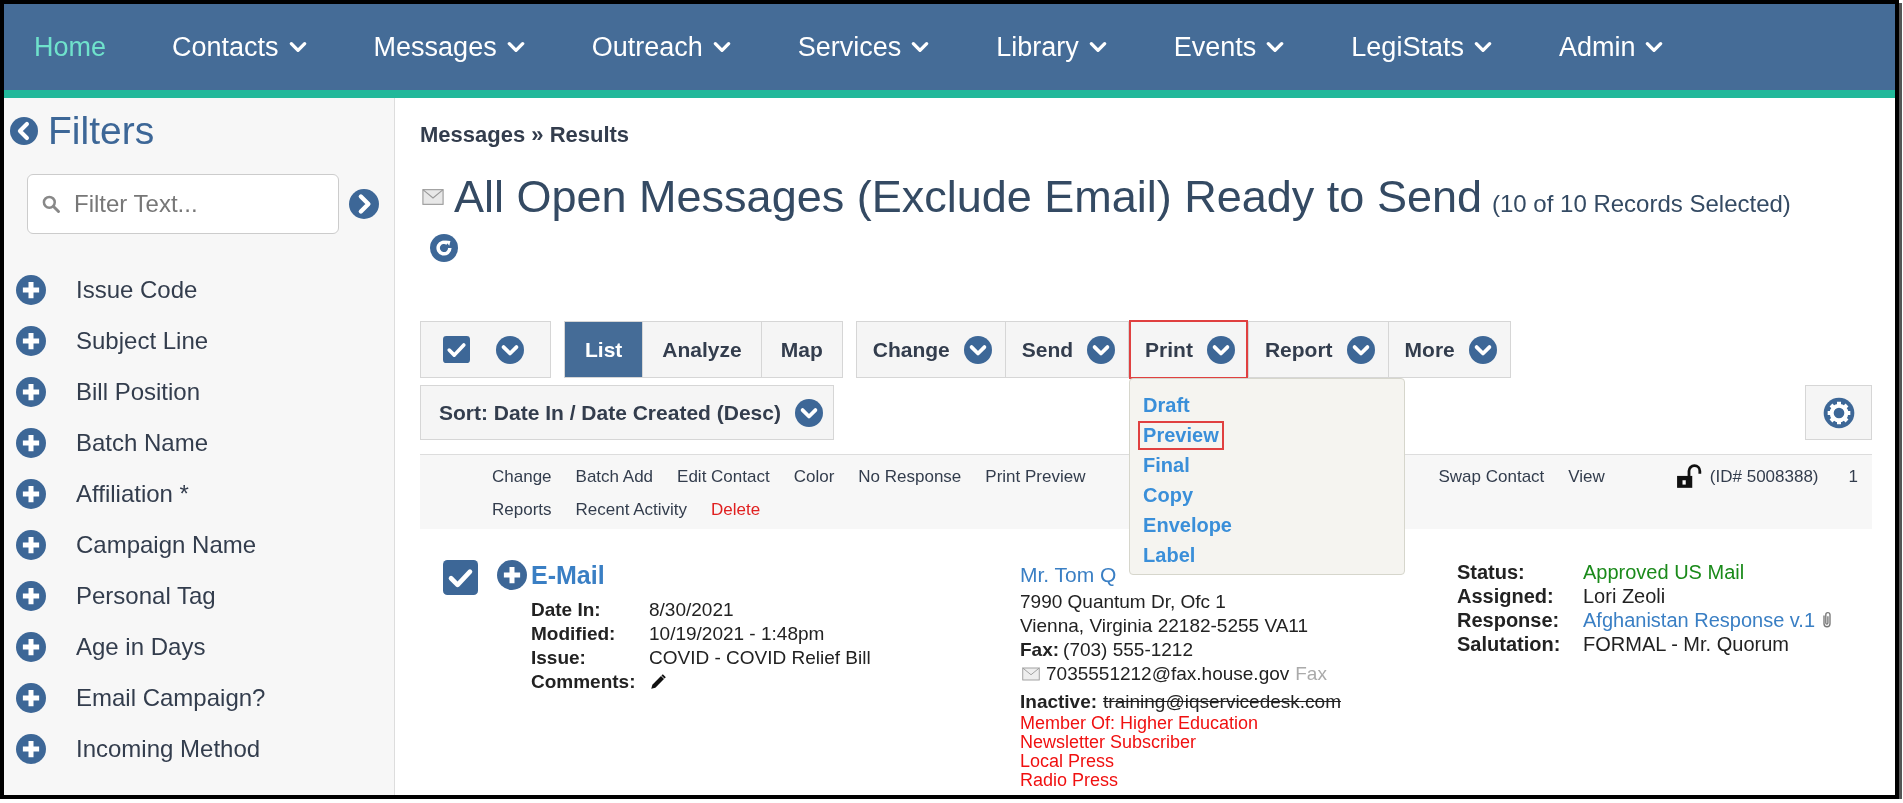  I want to click on filter-item: Email Campaign?, so click(171, 697).